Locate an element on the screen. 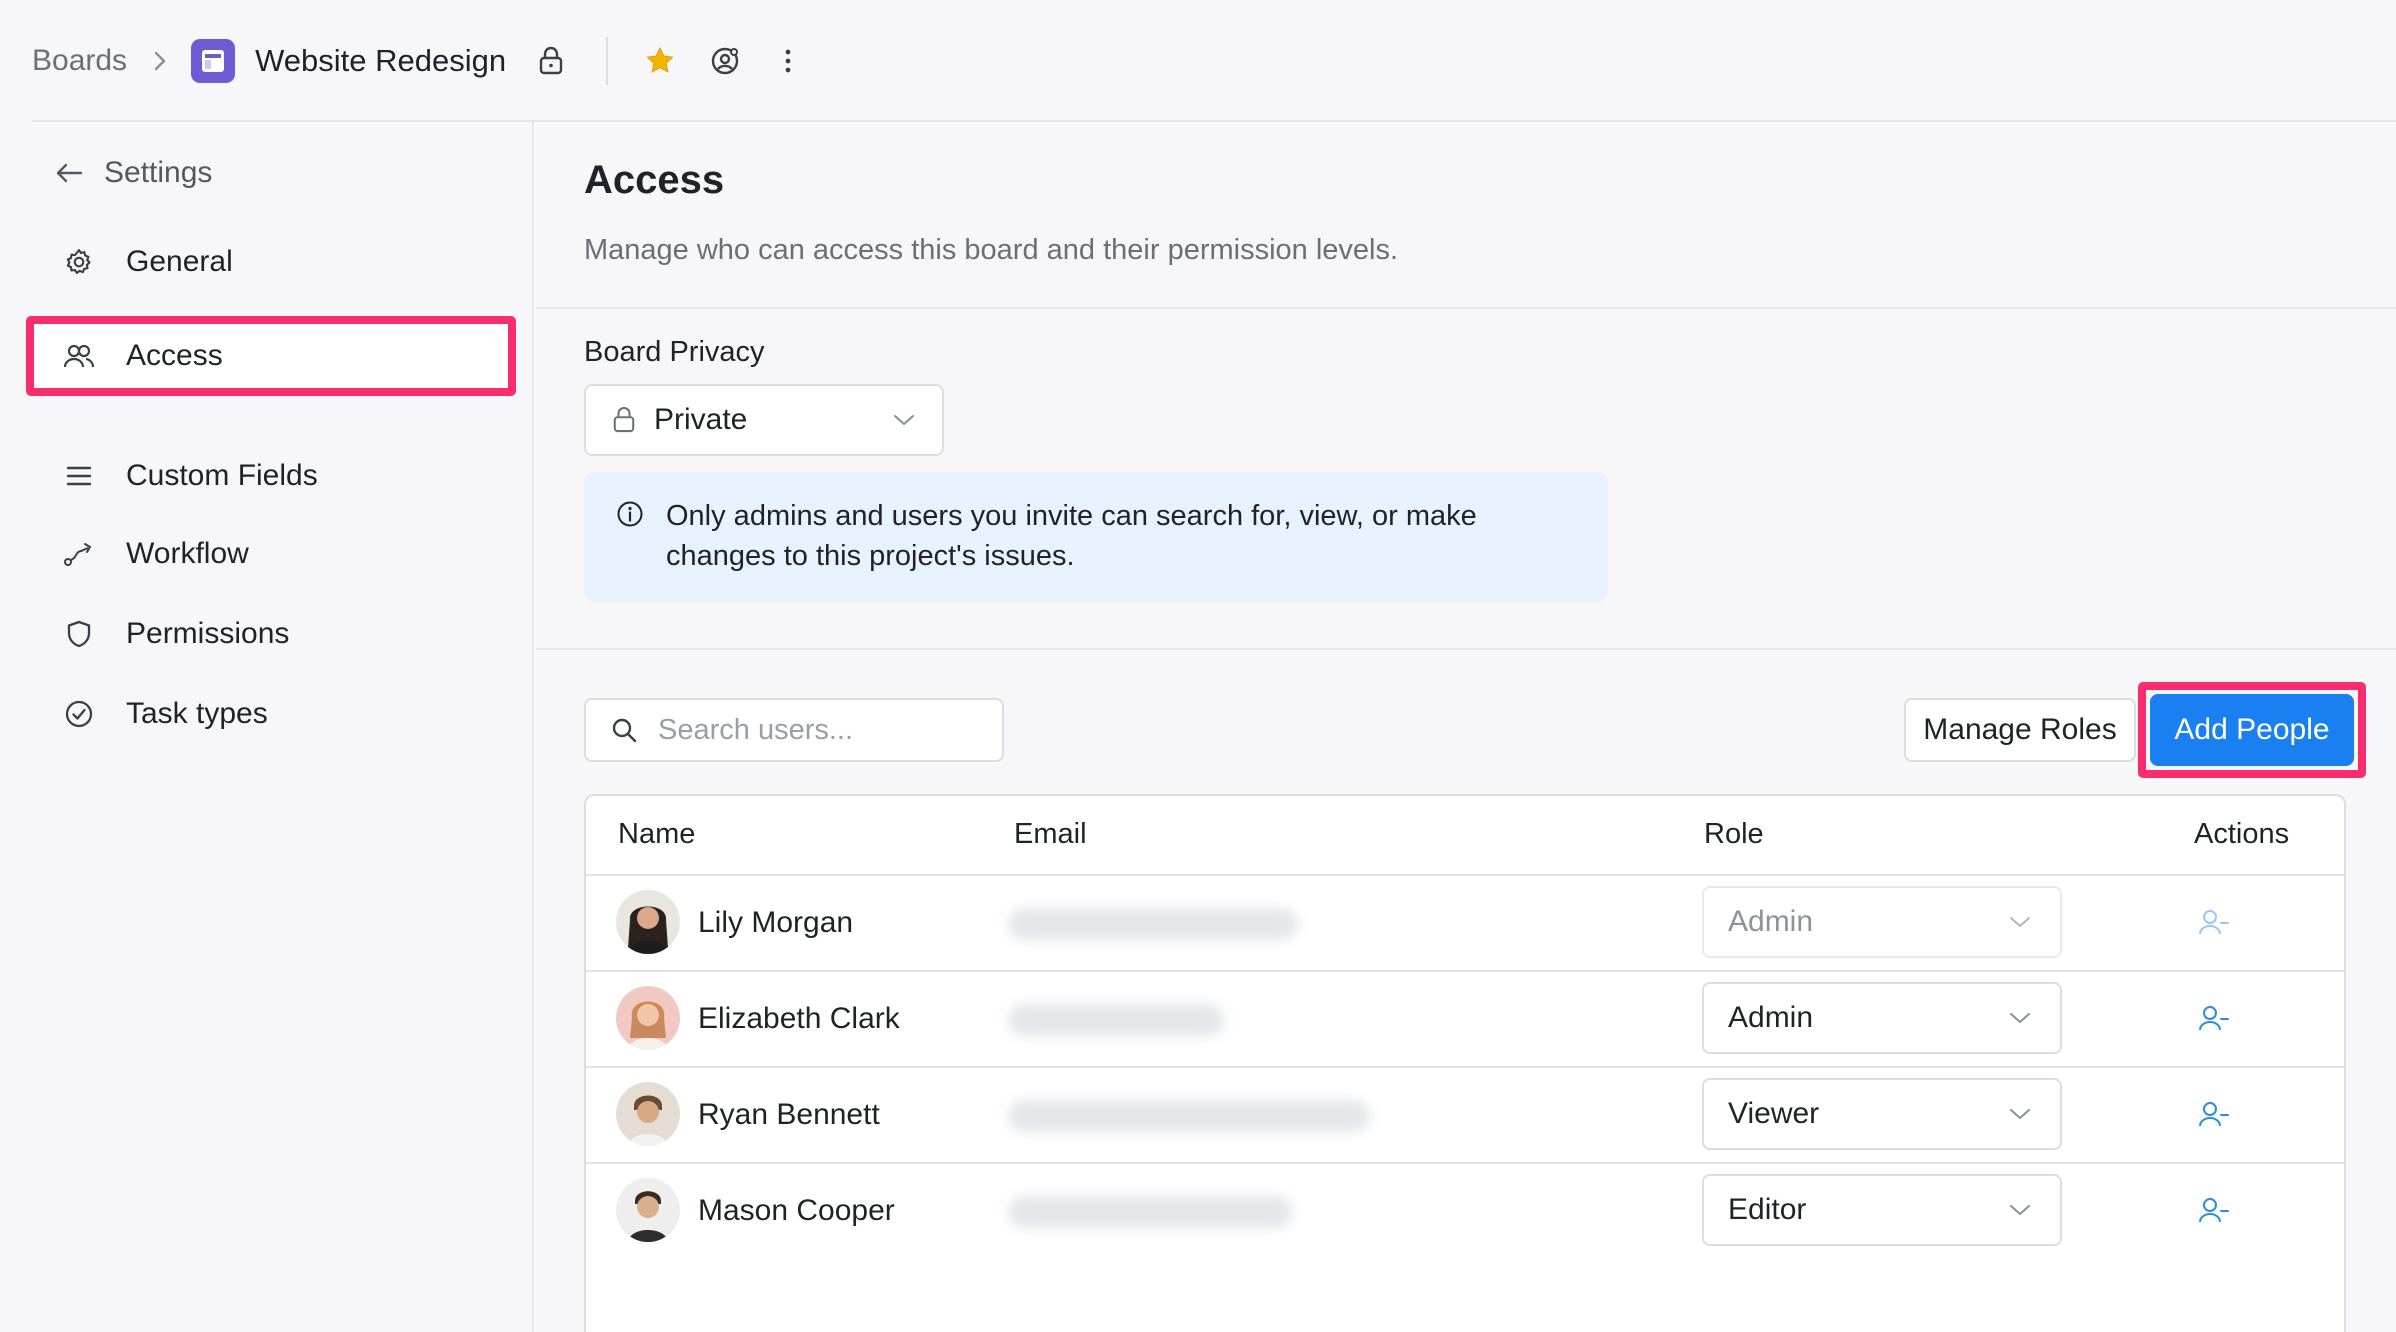  arrow-left-icon is located at coordinates (69, 173).